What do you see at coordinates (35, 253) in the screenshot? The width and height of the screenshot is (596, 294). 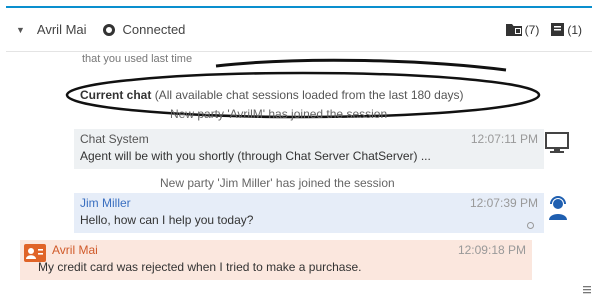 I see `customer-contact-icon` at bounding box center [35, 253].